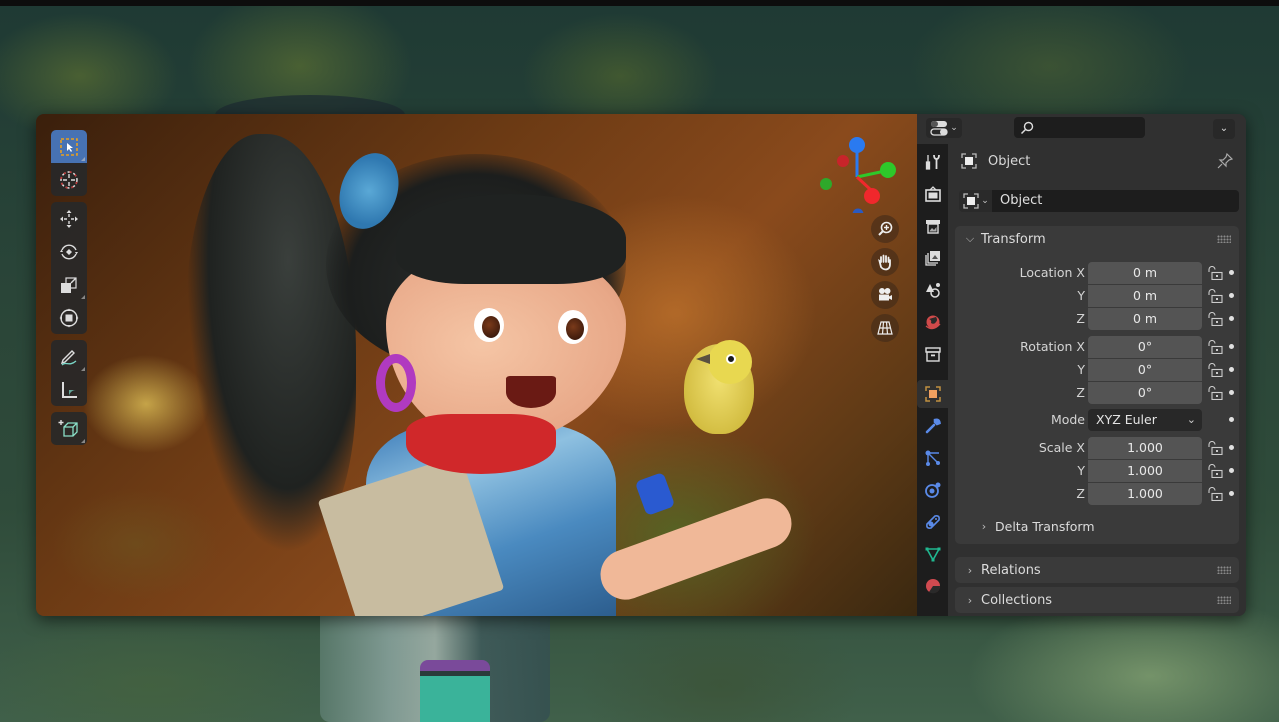  I want to click on character-scarf, so click(481, 444).